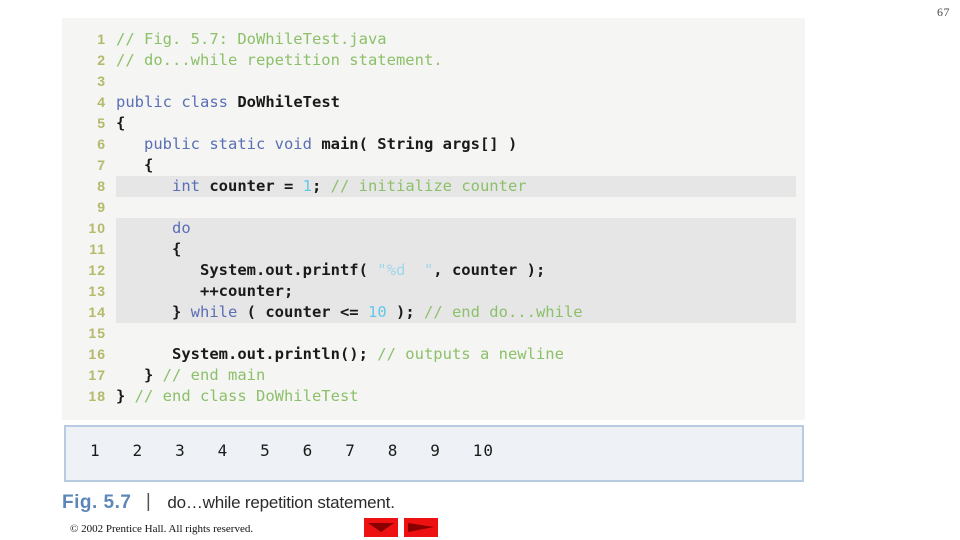  What do you see at coordinates (97, 354) in the screenshot?
I see `code-line-number: 16` at bounding box center [97, 354].